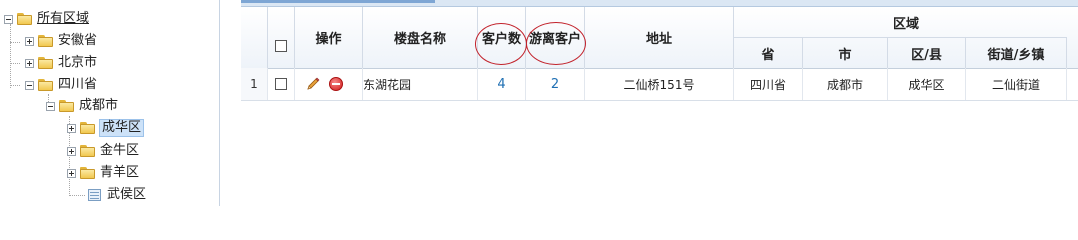 The height and width of the screenshot is (240, 1078). What do you see at coordinates (119, 151) in the screenshot?
I see `tree-node-label: 金牛区` at bounding box center [119, 151].